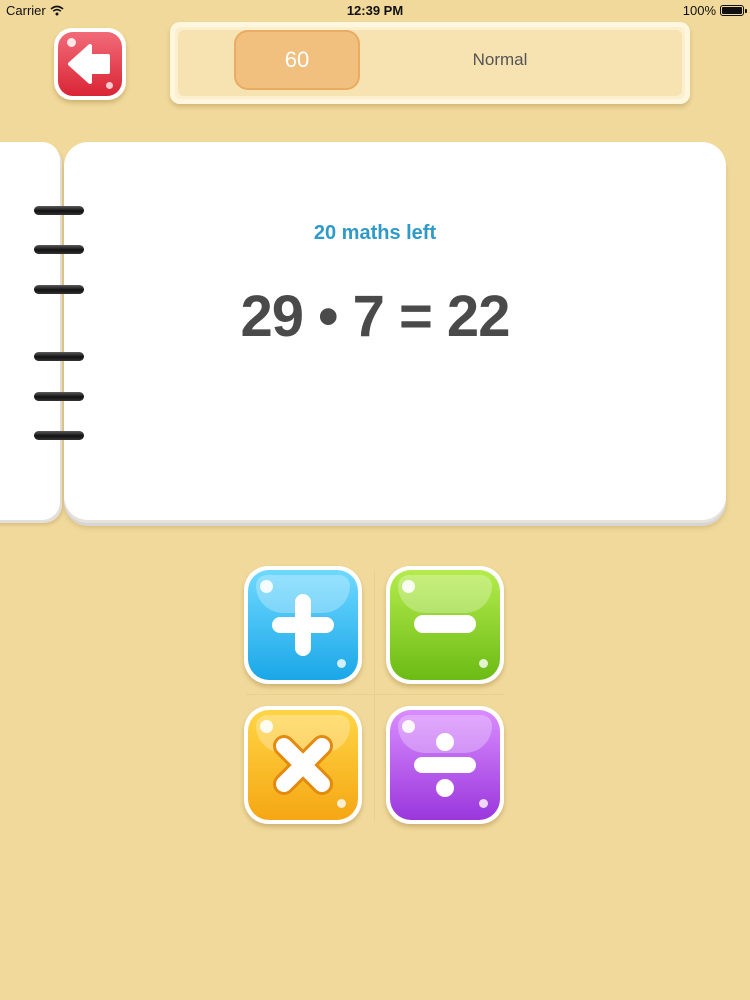 The image size is (750, 1000). Describe the element at coordinates (733, 10) in the screenshot. I see `battery-icon` at that location.